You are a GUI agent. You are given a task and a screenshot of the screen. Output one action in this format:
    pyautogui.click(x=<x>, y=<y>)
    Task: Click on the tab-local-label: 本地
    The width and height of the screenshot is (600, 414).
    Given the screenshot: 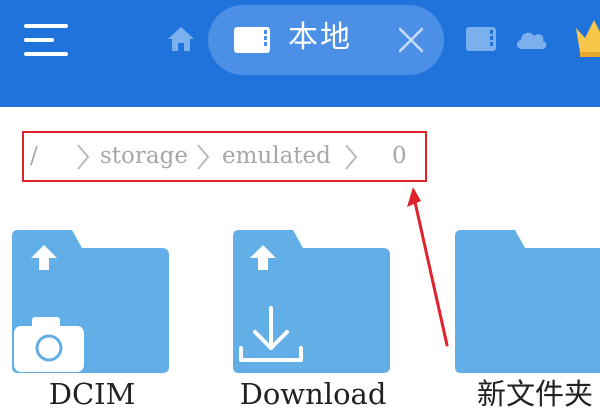 What is the action you would take?
    pyautogui.click(x=320, y=37)
    